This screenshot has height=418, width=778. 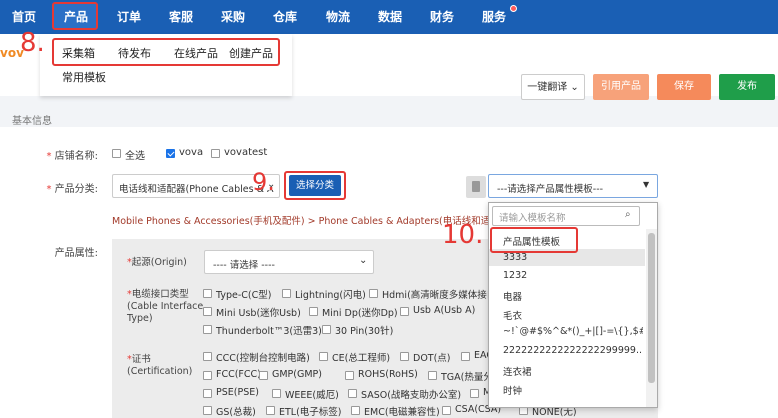 I want to click on nav-item-service: 客服, so click(x=181, y=17).